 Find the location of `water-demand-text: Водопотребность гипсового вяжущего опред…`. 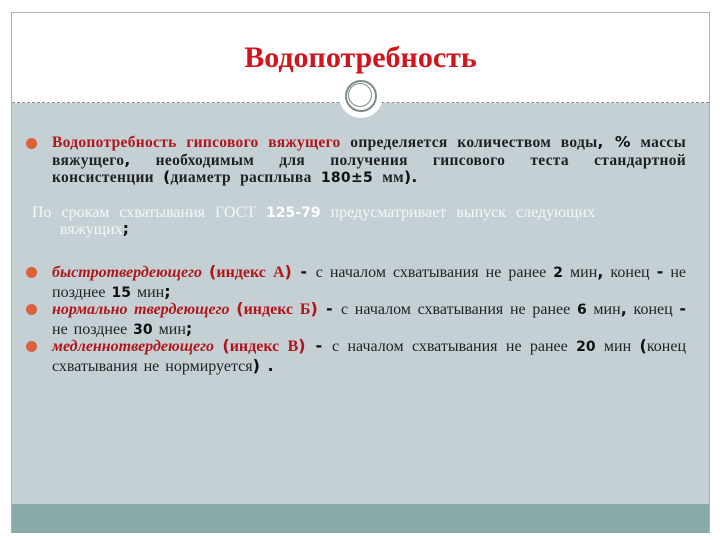

water-demand-text: Водопотребность гипсового вяжущего опред… is located at coordinates (369, 160).